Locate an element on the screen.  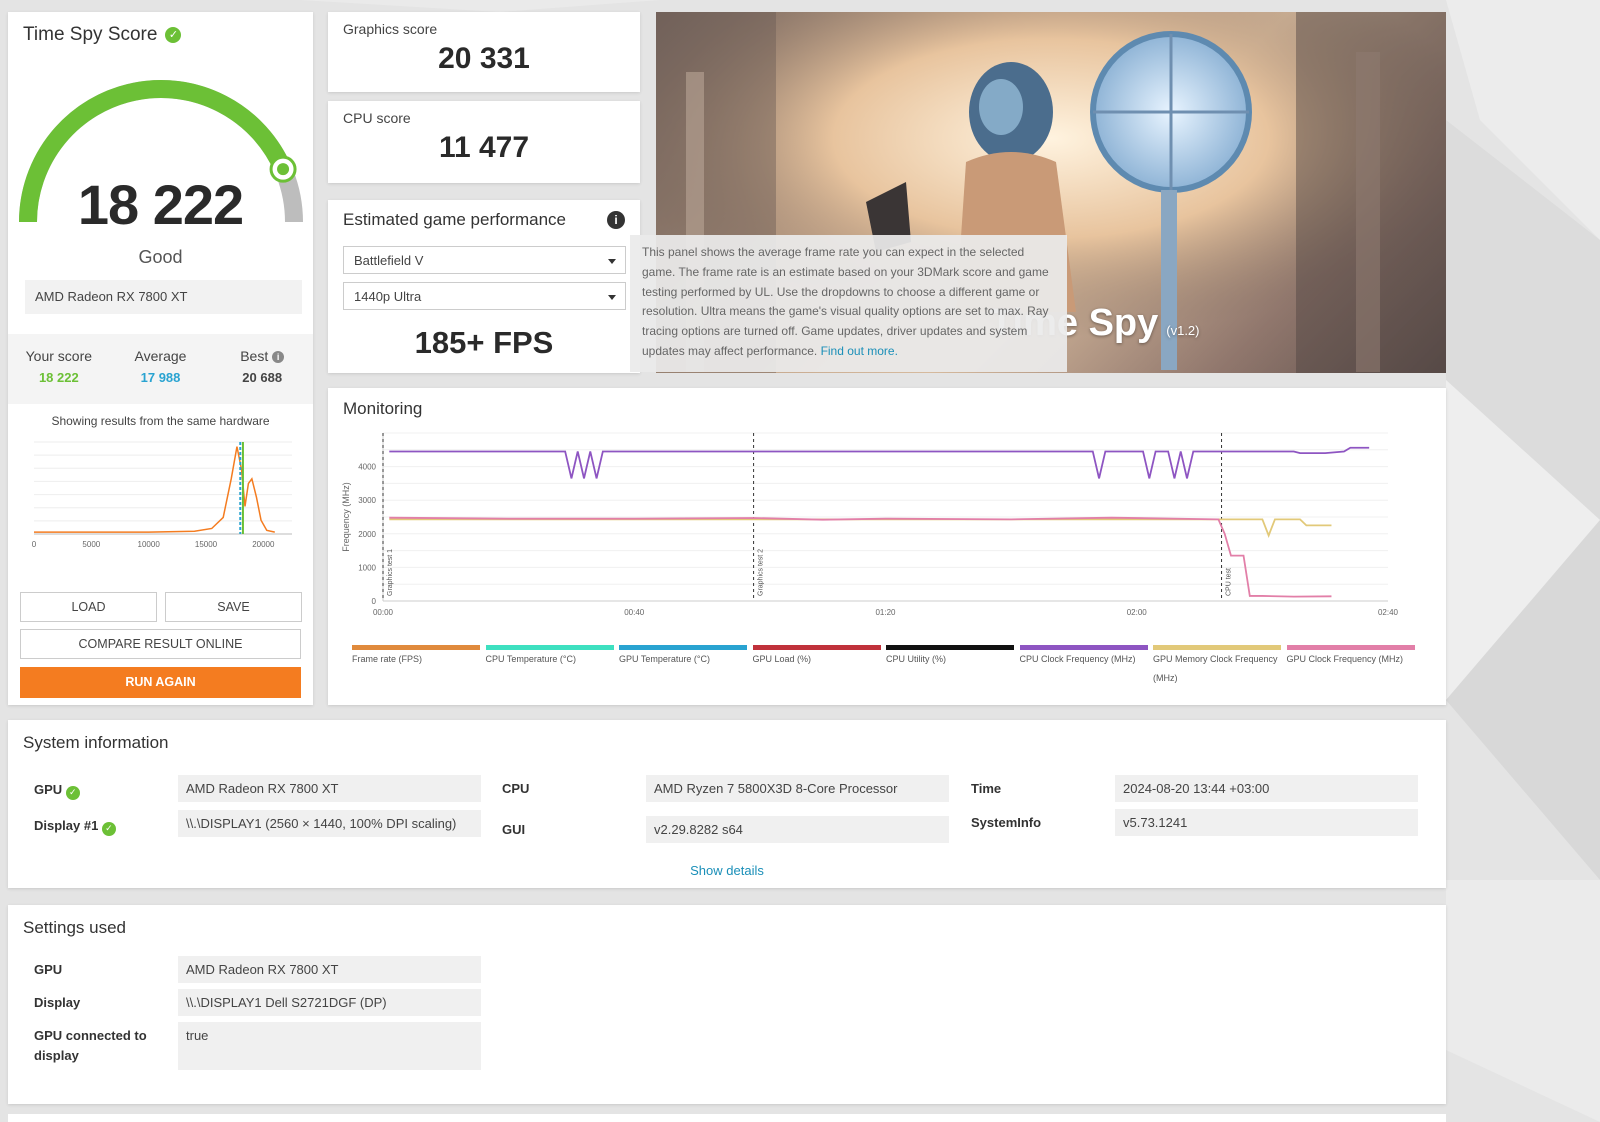
y-axis-label: Frequency (MHz) is located at coordinates (346, 517).